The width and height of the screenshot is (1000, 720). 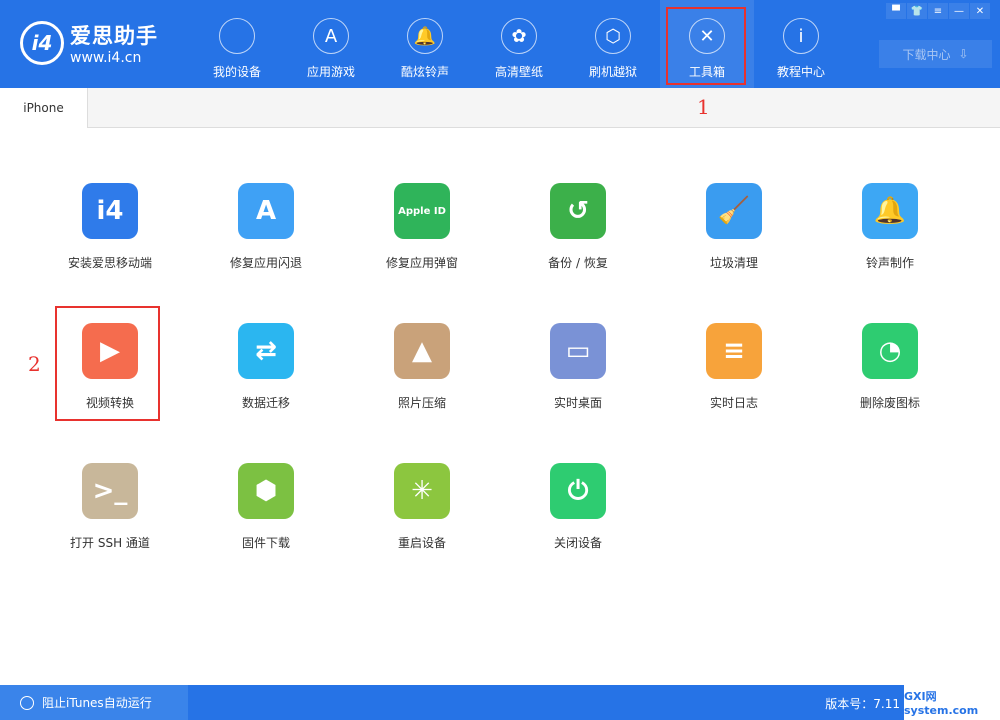 I want to click on info-icon: i, so click(x=801, y=36).